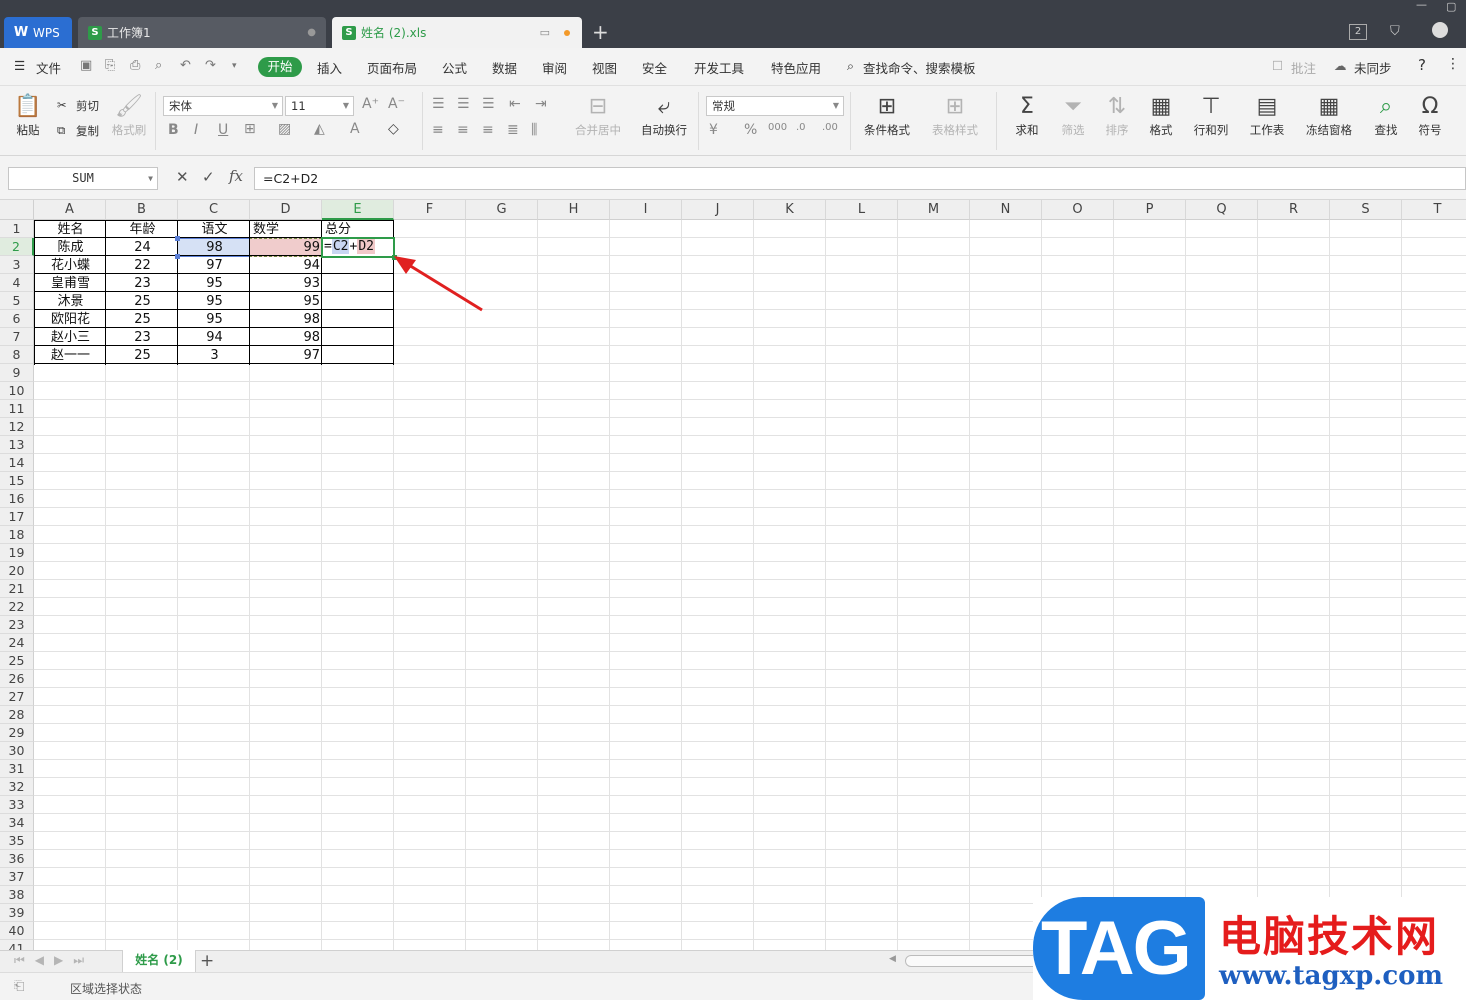 This screenshot has width=1466, height=1000. What do you see at coordinates (182, 177) in the screenshot?
I see `cancel-icon: ✕` at bounding box center [182, 177].